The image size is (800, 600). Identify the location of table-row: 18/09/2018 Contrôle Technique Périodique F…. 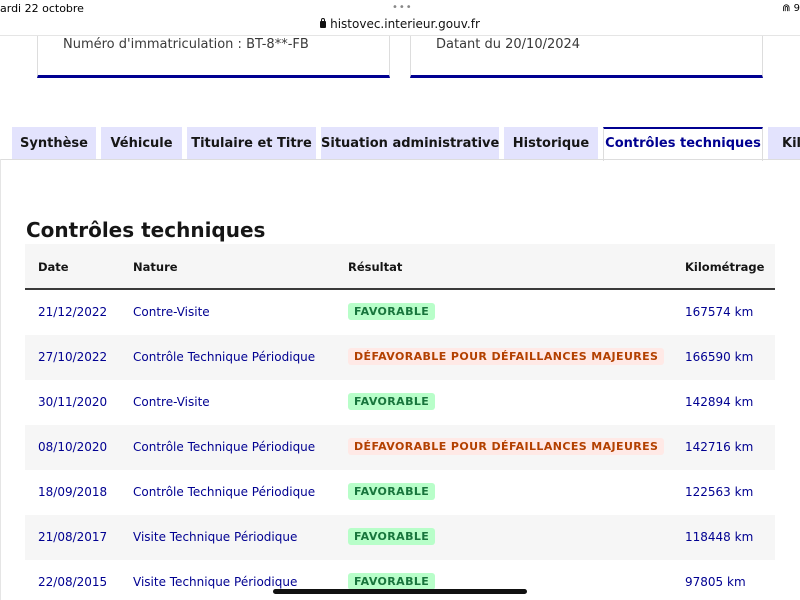
(400, 492).